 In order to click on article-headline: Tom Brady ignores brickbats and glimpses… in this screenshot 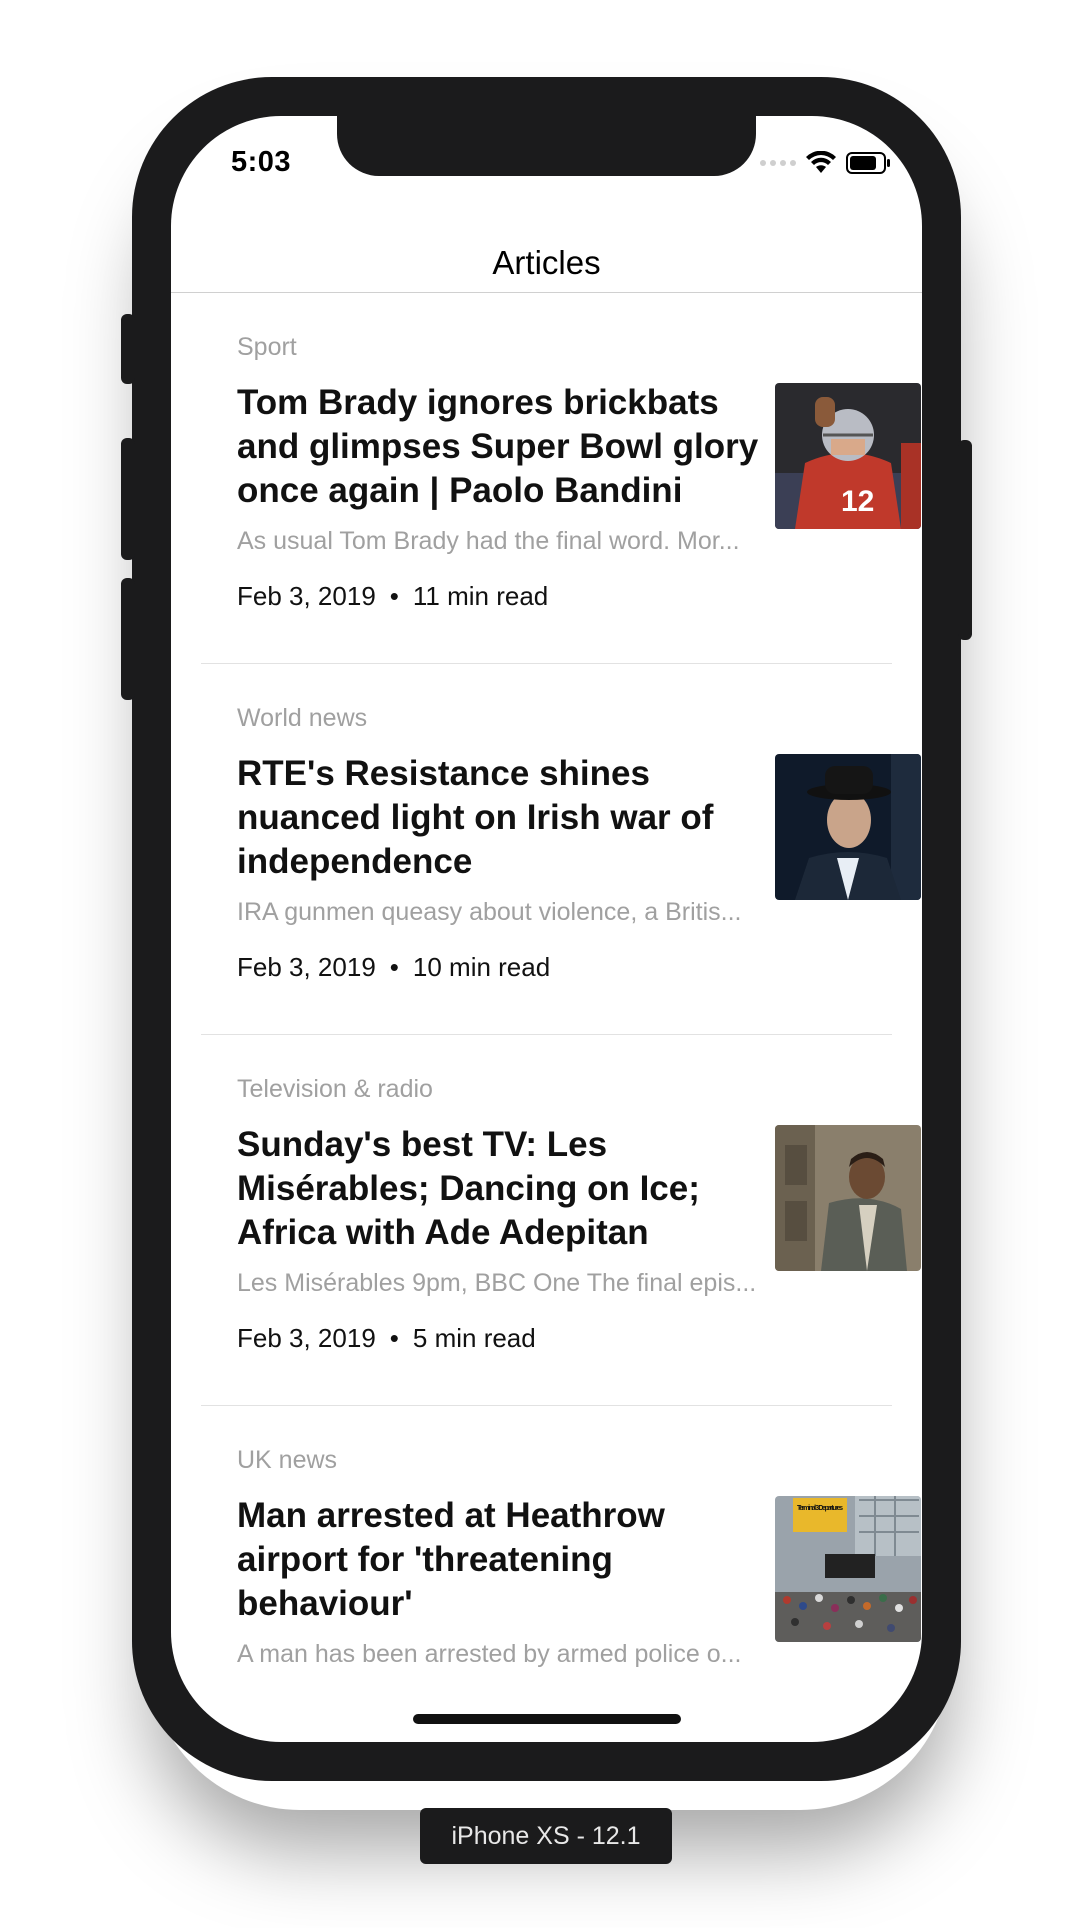, I will do `click(502, 447)`.